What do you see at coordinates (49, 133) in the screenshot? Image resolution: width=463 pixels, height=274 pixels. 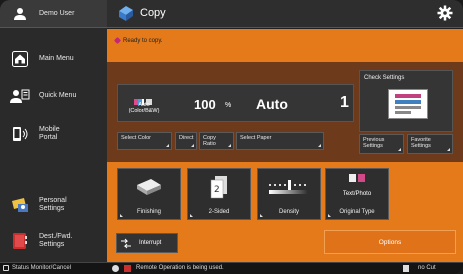 I see `sidebar-item-label: Mobile Portal` at bounding box center [49, 133].